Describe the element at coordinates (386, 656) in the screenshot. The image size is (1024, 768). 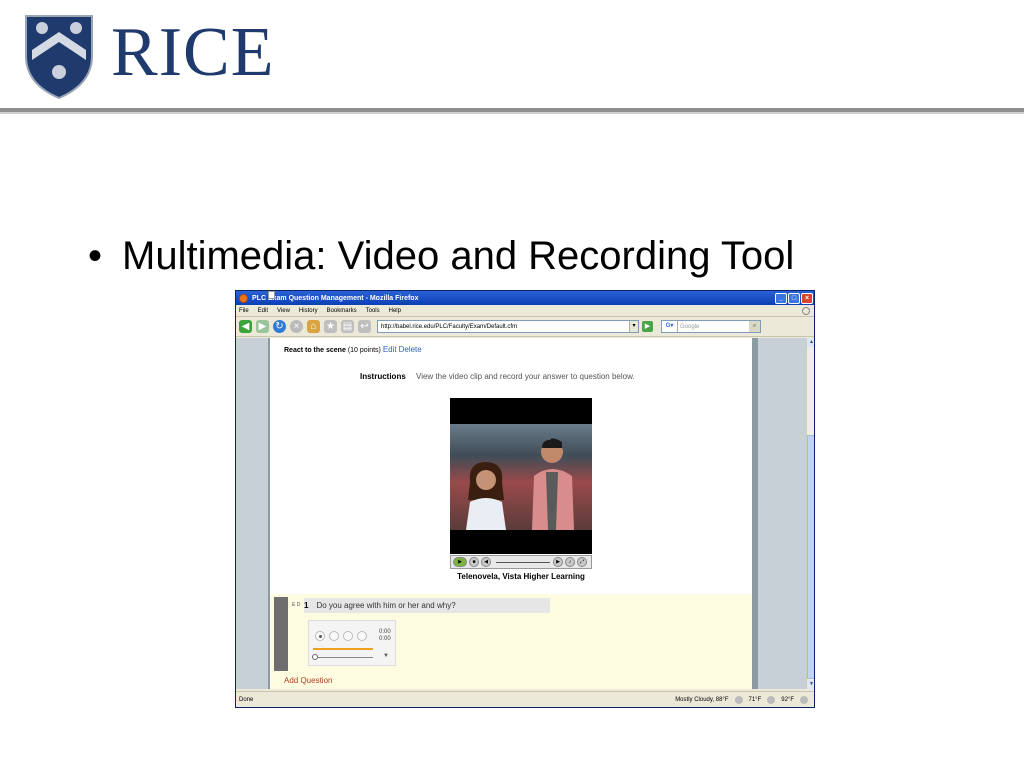
I see `recorder-menu-icon: ▼` at that location.